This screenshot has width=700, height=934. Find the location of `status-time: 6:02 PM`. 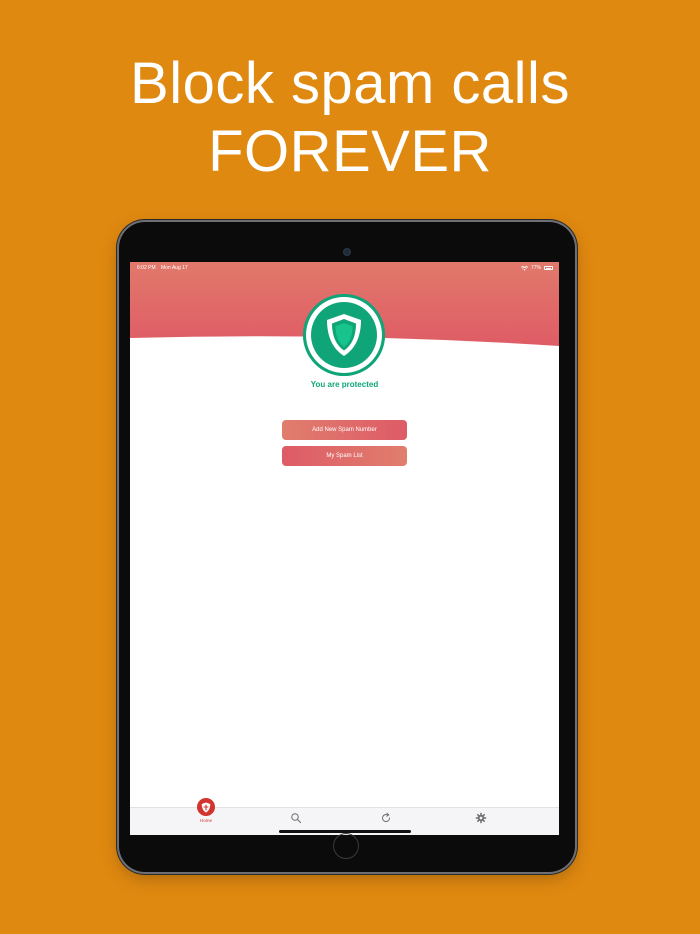

status-time: 6:02 PM is located at coordinates (146, 268).